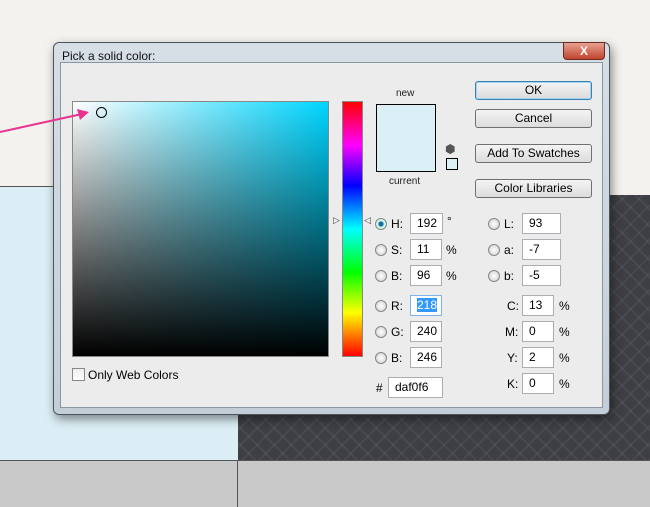  Describe the element at coordinates (397, 332) in the screenshot. I see `g-label: G:` at that location.